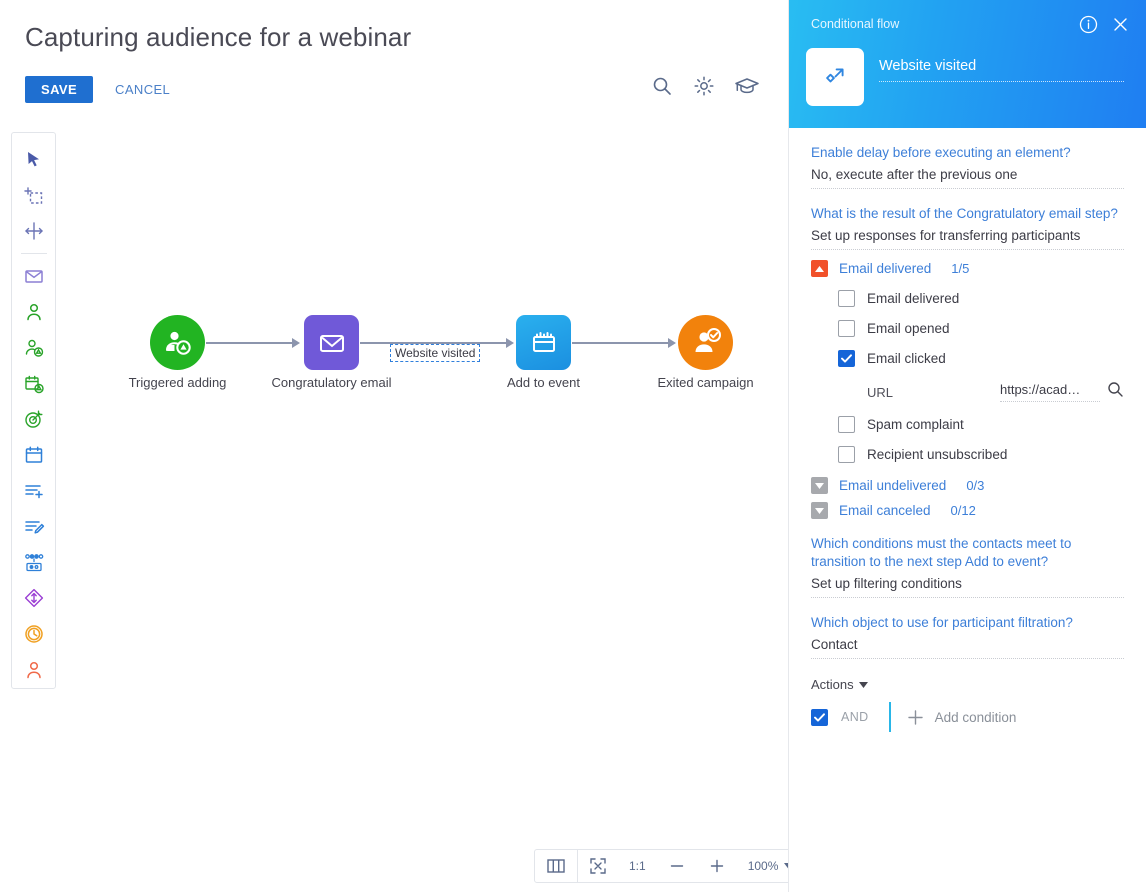  I want to click on flow-node-congratulatory-email: Congratulatory email, so click(331, 352).